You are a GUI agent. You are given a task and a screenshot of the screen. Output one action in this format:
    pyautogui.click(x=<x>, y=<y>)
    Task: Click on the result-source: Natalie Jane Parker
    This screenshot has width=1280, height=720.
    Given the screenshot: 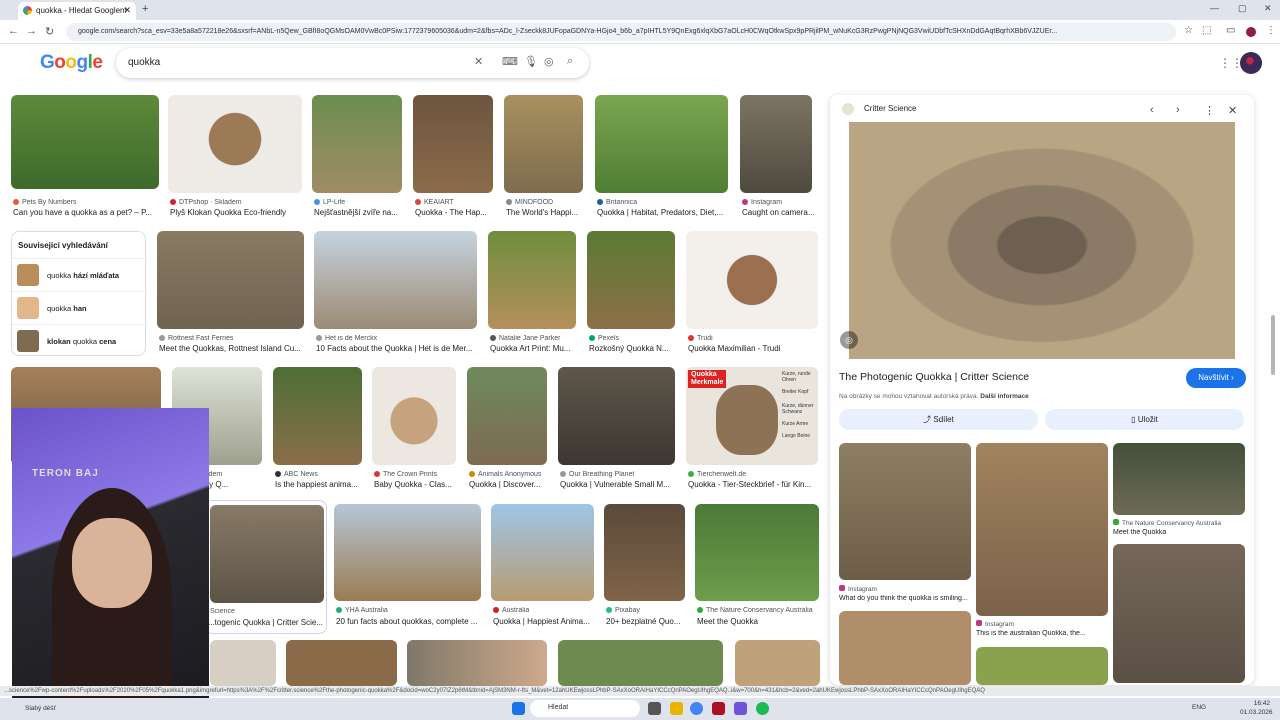 What is the action you would take?
    pyautogui.click(x=530, y=338)
    